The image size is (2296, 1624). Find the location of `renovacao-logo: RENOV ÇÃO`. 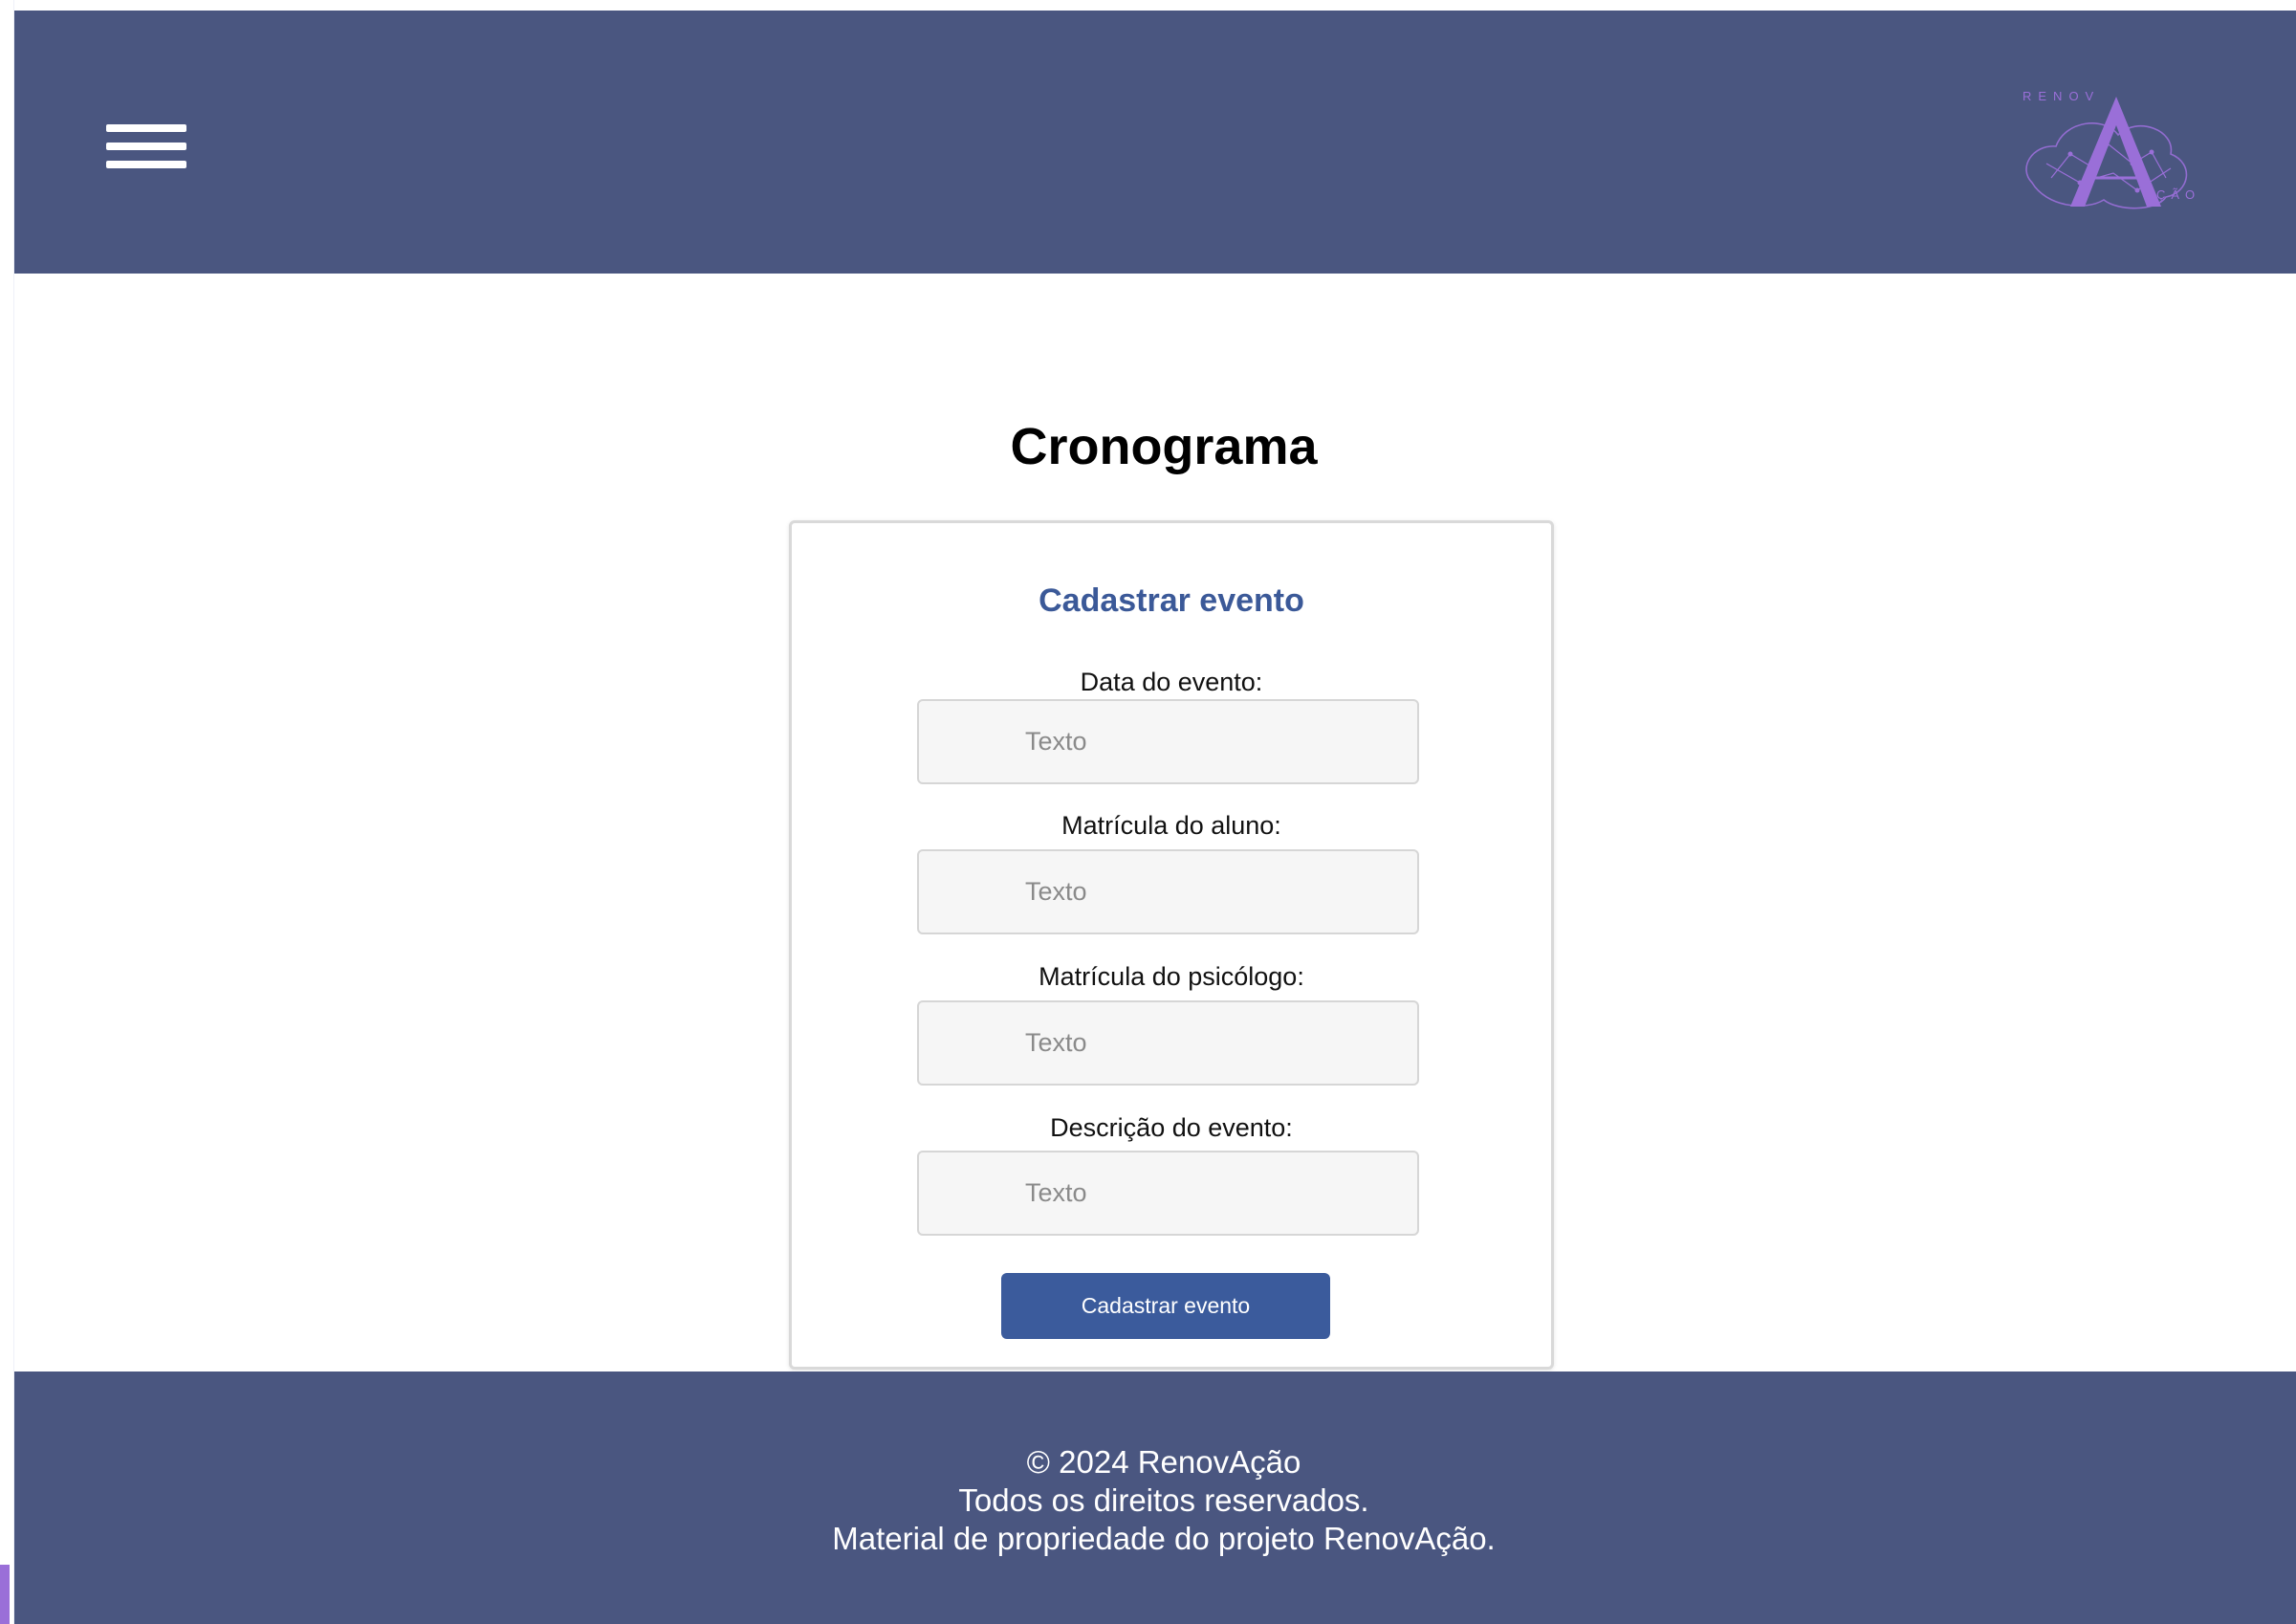

renovacao-logo: RENOV ÇÃO is located at coordinates (2111, 149).